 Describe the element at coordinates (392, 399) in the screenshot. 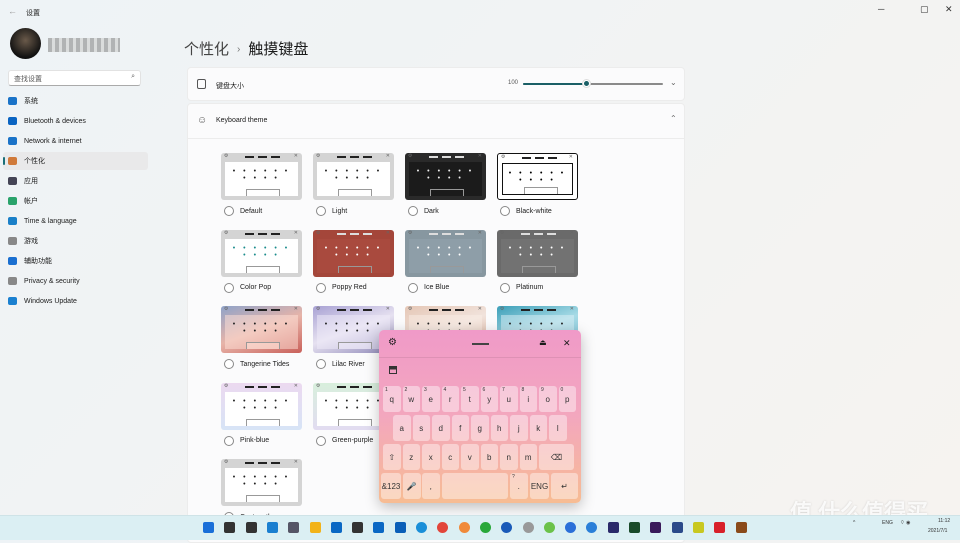

I see `key-q: q1` at that location.